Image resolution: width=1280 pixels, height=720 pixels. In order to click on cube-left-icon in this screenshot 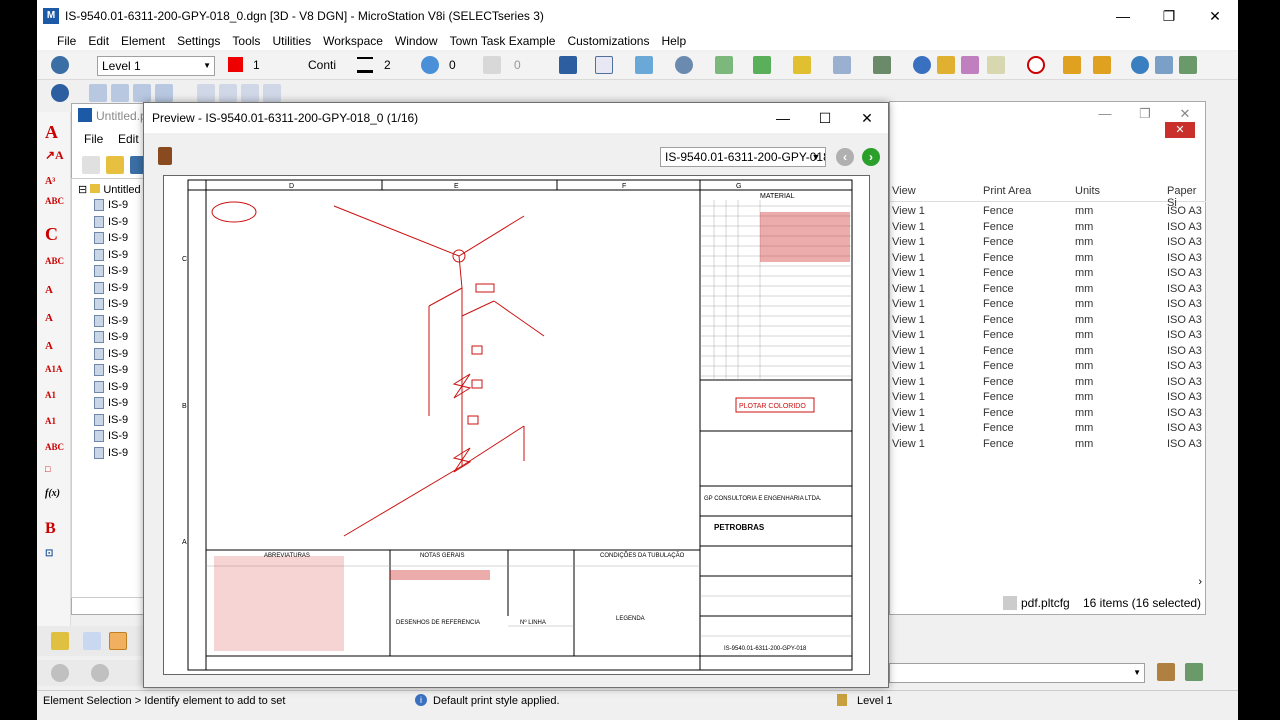, I will do `click(206, 93)`.